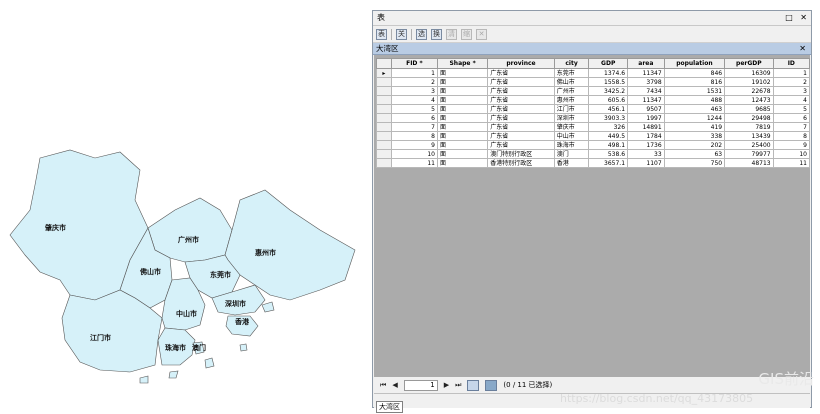 Image resolution: width=820 pixels, height=414 pixels. I want to click on table-row: 11 面香港特别行政区 香港 3657.1 1107 750 48713 11, so click(593, 163).